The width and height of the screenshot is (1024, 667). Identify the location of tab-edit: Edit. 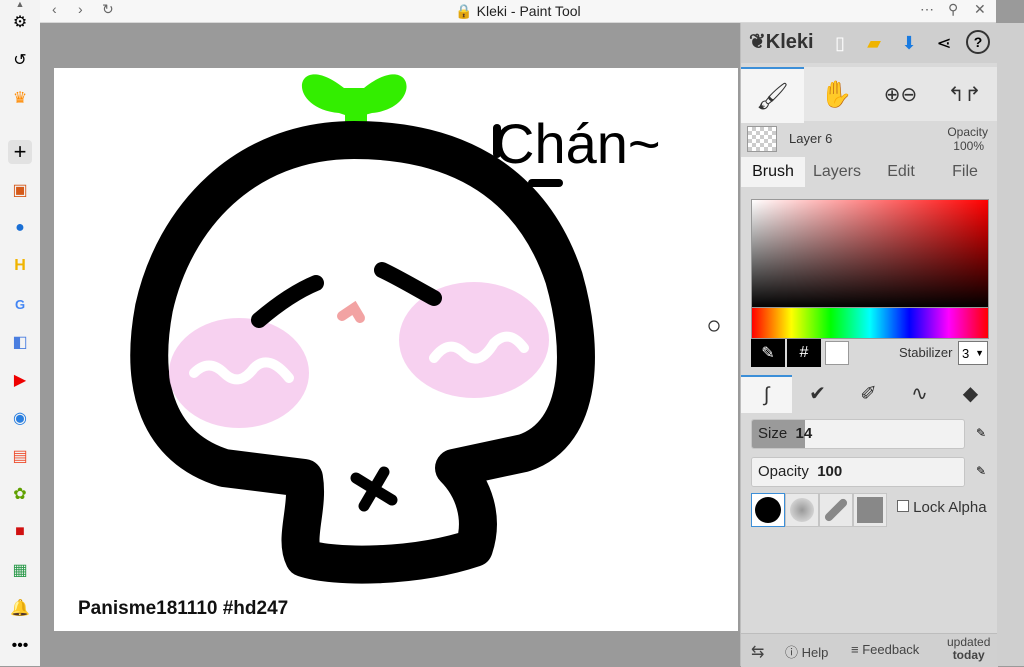
(901, 172).